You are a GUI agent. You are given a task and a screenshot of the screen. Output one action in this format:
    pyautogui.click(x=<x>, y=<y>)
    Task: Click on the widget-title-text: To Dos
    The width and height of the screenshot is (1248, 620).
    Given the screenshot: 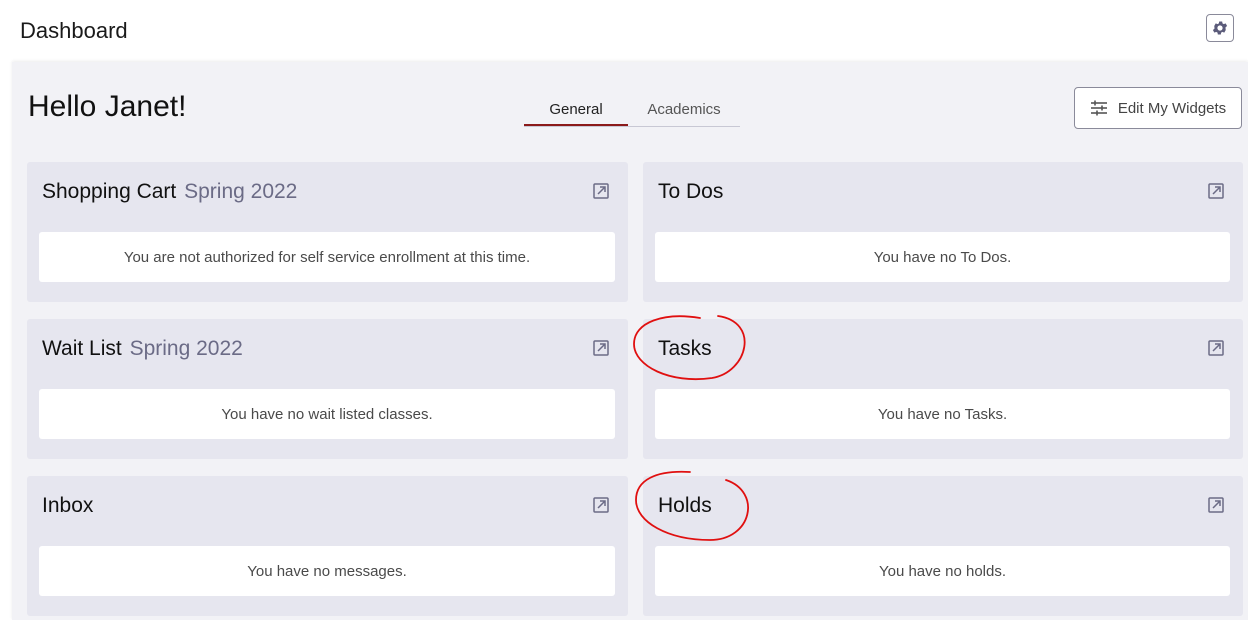 What is the action you would take?
    pyautogui.click(x=691, y=191)
    